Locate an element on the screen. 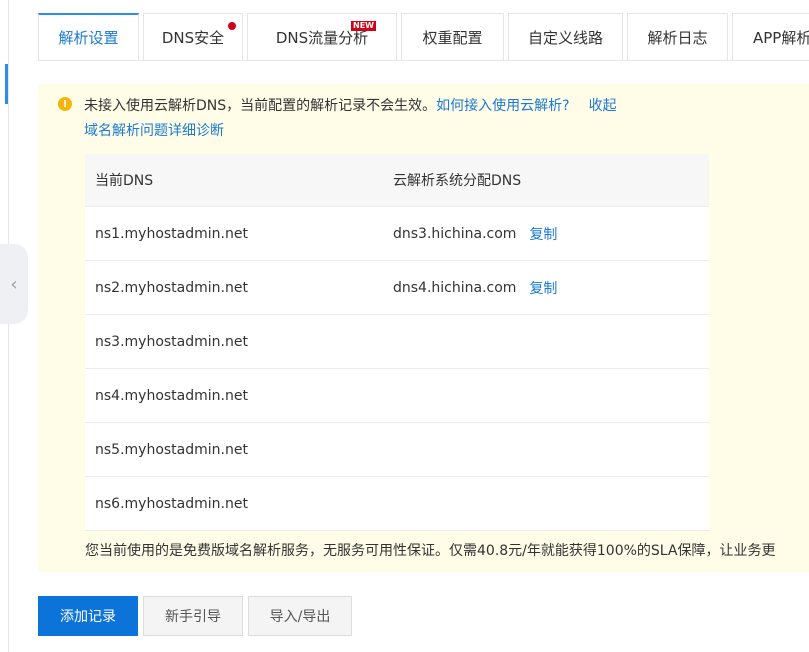 Image resolution: width=809 pixels, height=652 pixels. diagnose-line: 域名解析问题详细诊断 is located at coordinates (154, 130).